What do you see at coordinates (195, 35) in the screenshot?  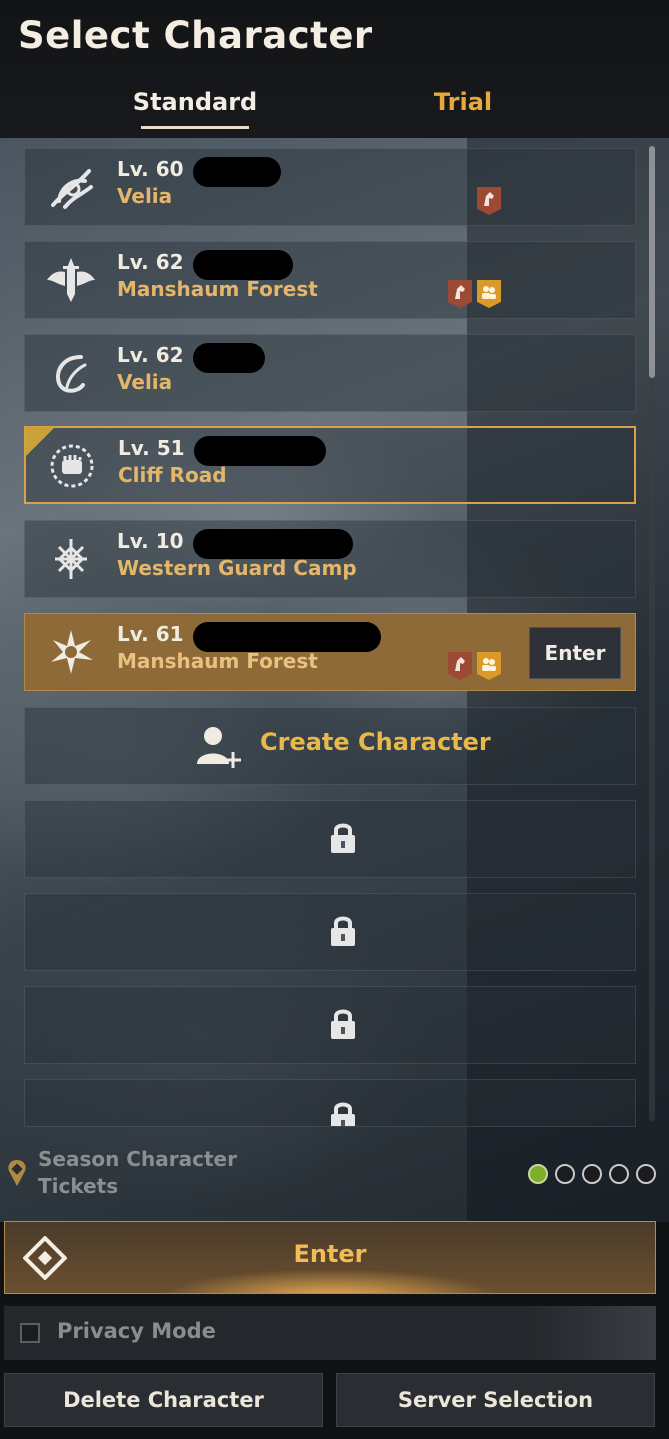 I see `page-title: Select Character` at bounding box center [195, 35].